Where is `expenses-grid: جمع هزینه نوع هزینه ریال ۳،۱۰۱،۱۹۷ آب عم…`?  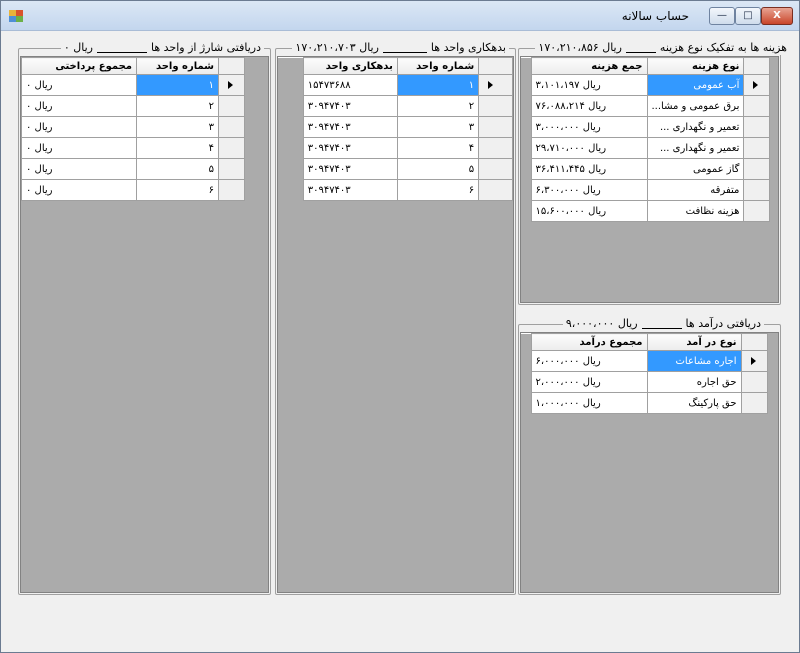
expenses-grid: جمع هزینه نوع هزینه ریال ۳،۱۰۱،۱۹۷ آب عم… is located at coordinates (649, 179).